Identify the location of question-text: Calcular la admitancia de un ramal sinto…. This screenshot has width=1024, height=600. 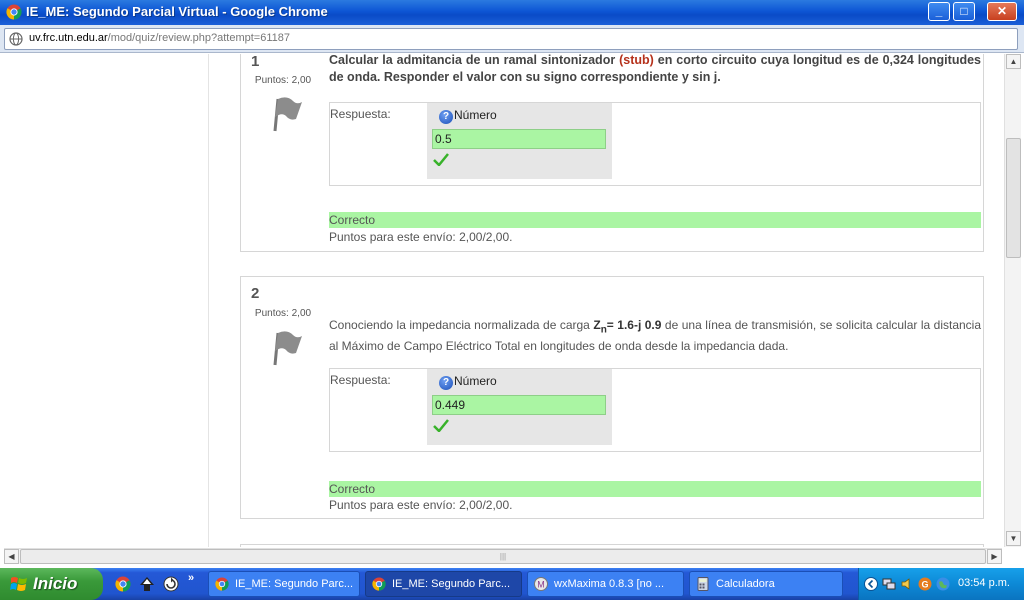
(655, 70).